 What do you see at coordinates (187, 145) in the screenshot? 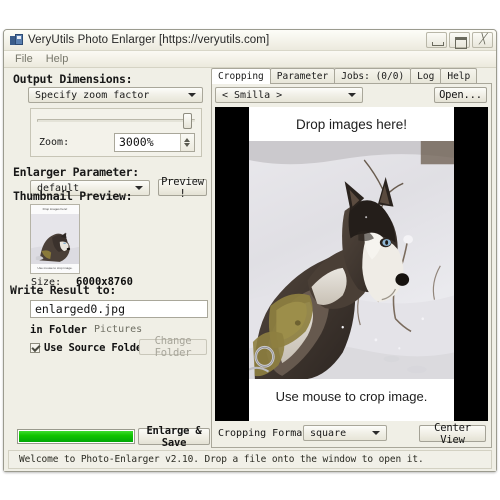
I see `spinner-down-icon` at bounding box center [187, 145].